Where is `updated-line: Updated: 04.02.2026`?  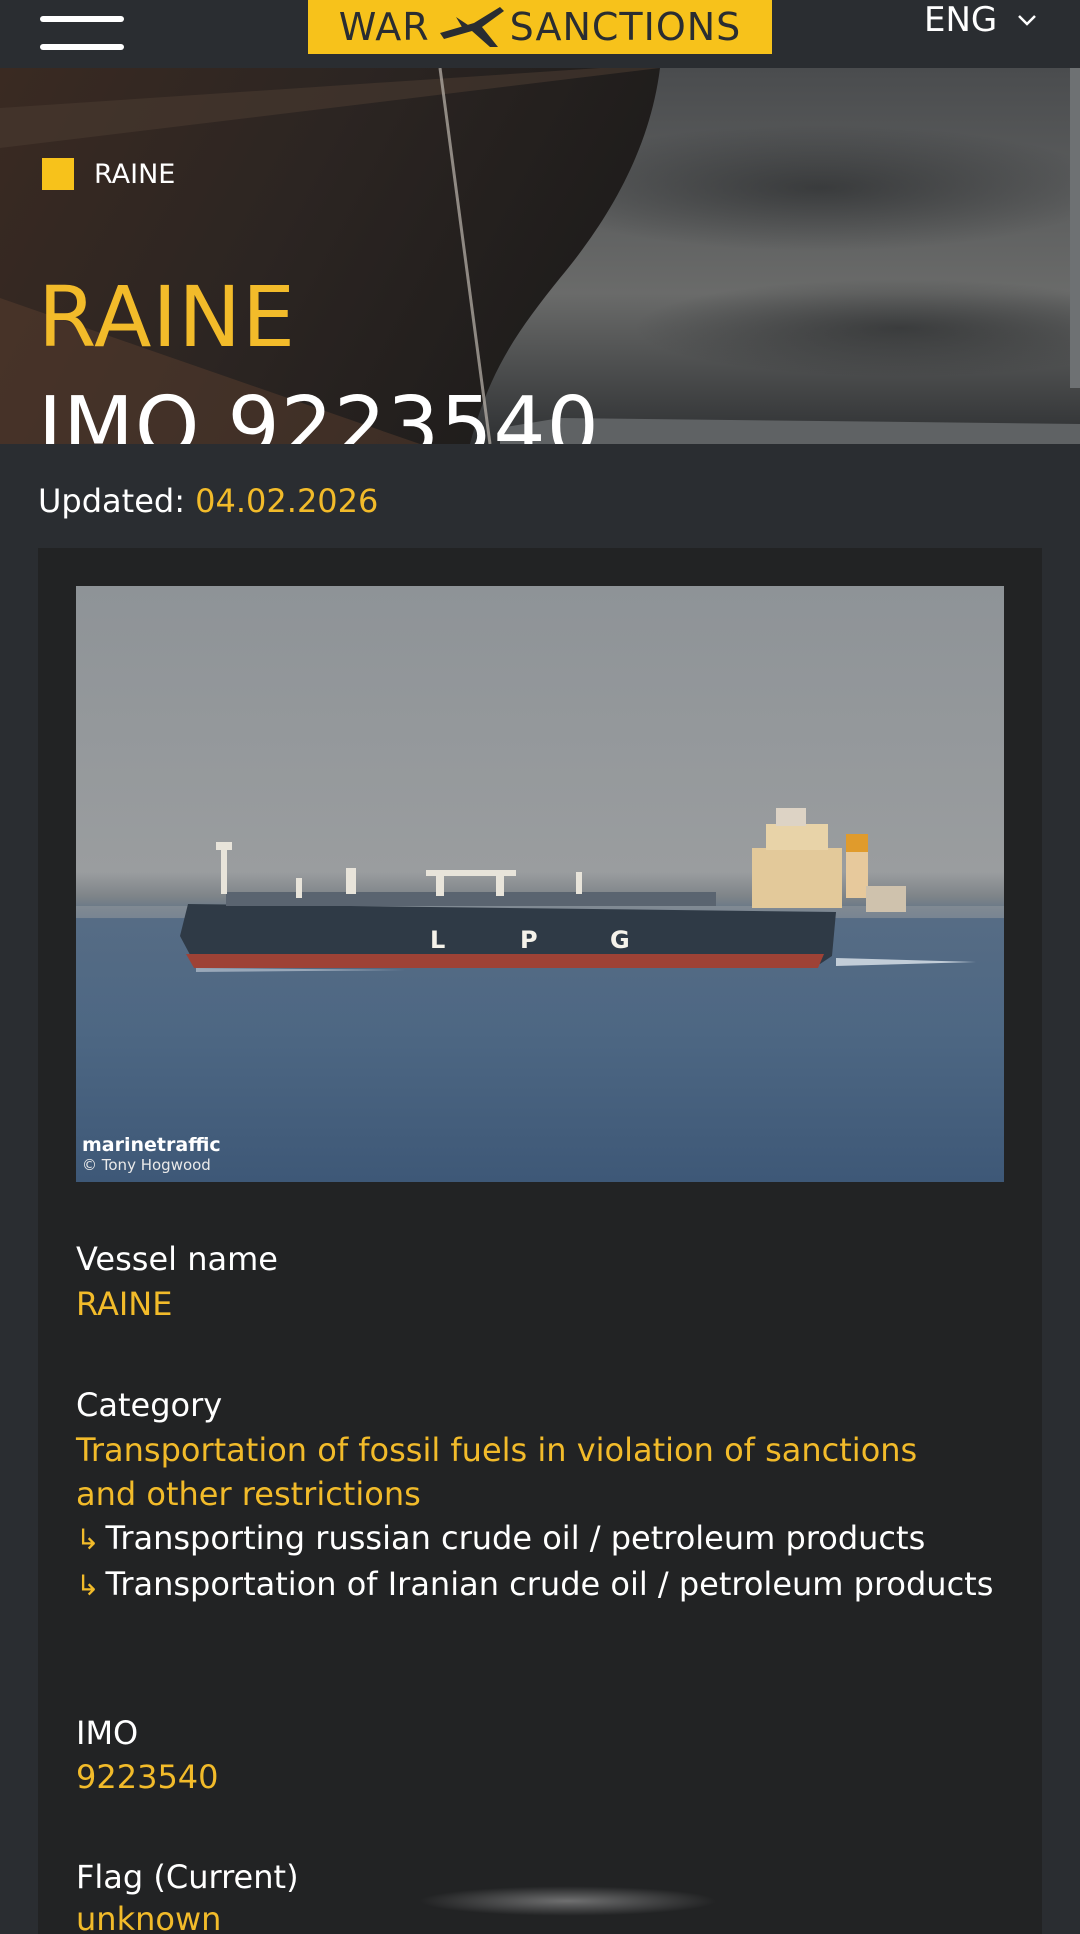 updated-line: Updated: 04.02.2026 is located at coordinates (208, 501).